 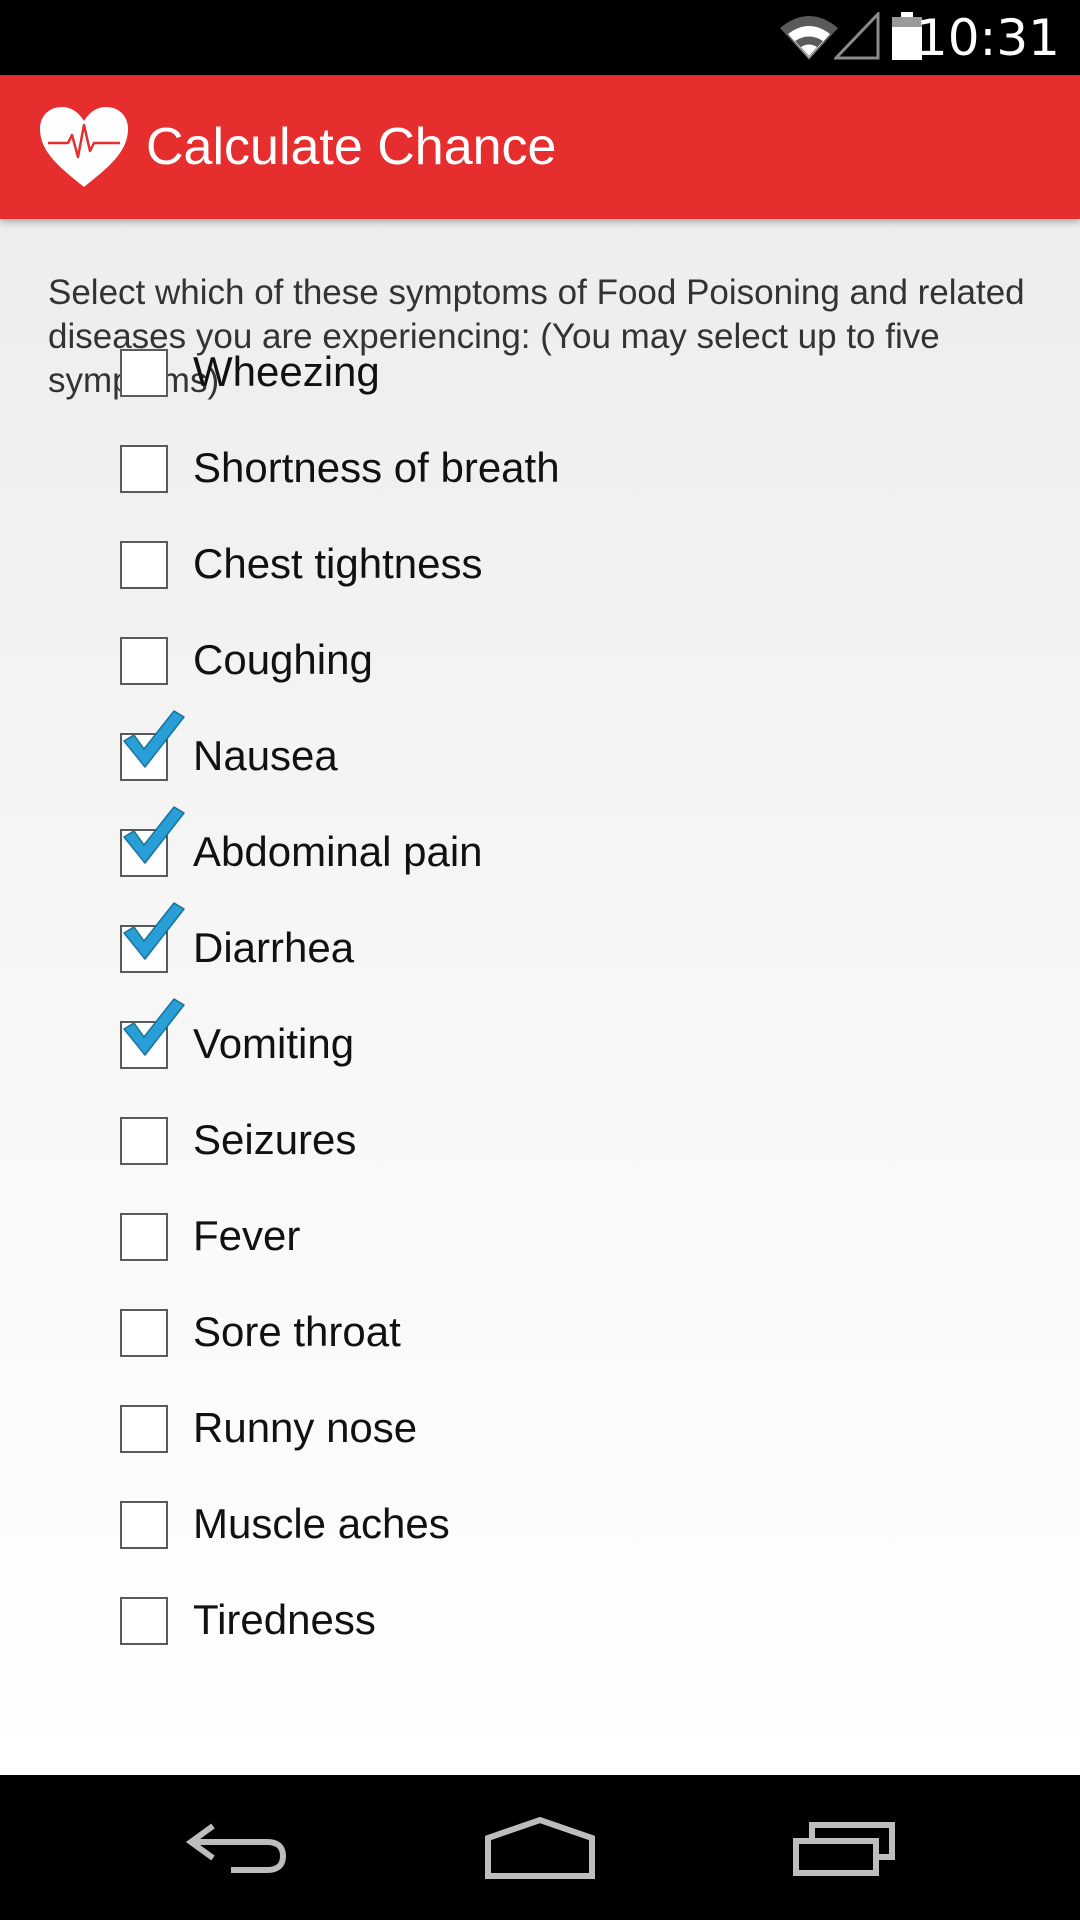 What do you see at coordinates (512, 1332) in the screenshot?
I see `symptom-checkbox-row: Sore throat` at bounding box center [512, 1332].